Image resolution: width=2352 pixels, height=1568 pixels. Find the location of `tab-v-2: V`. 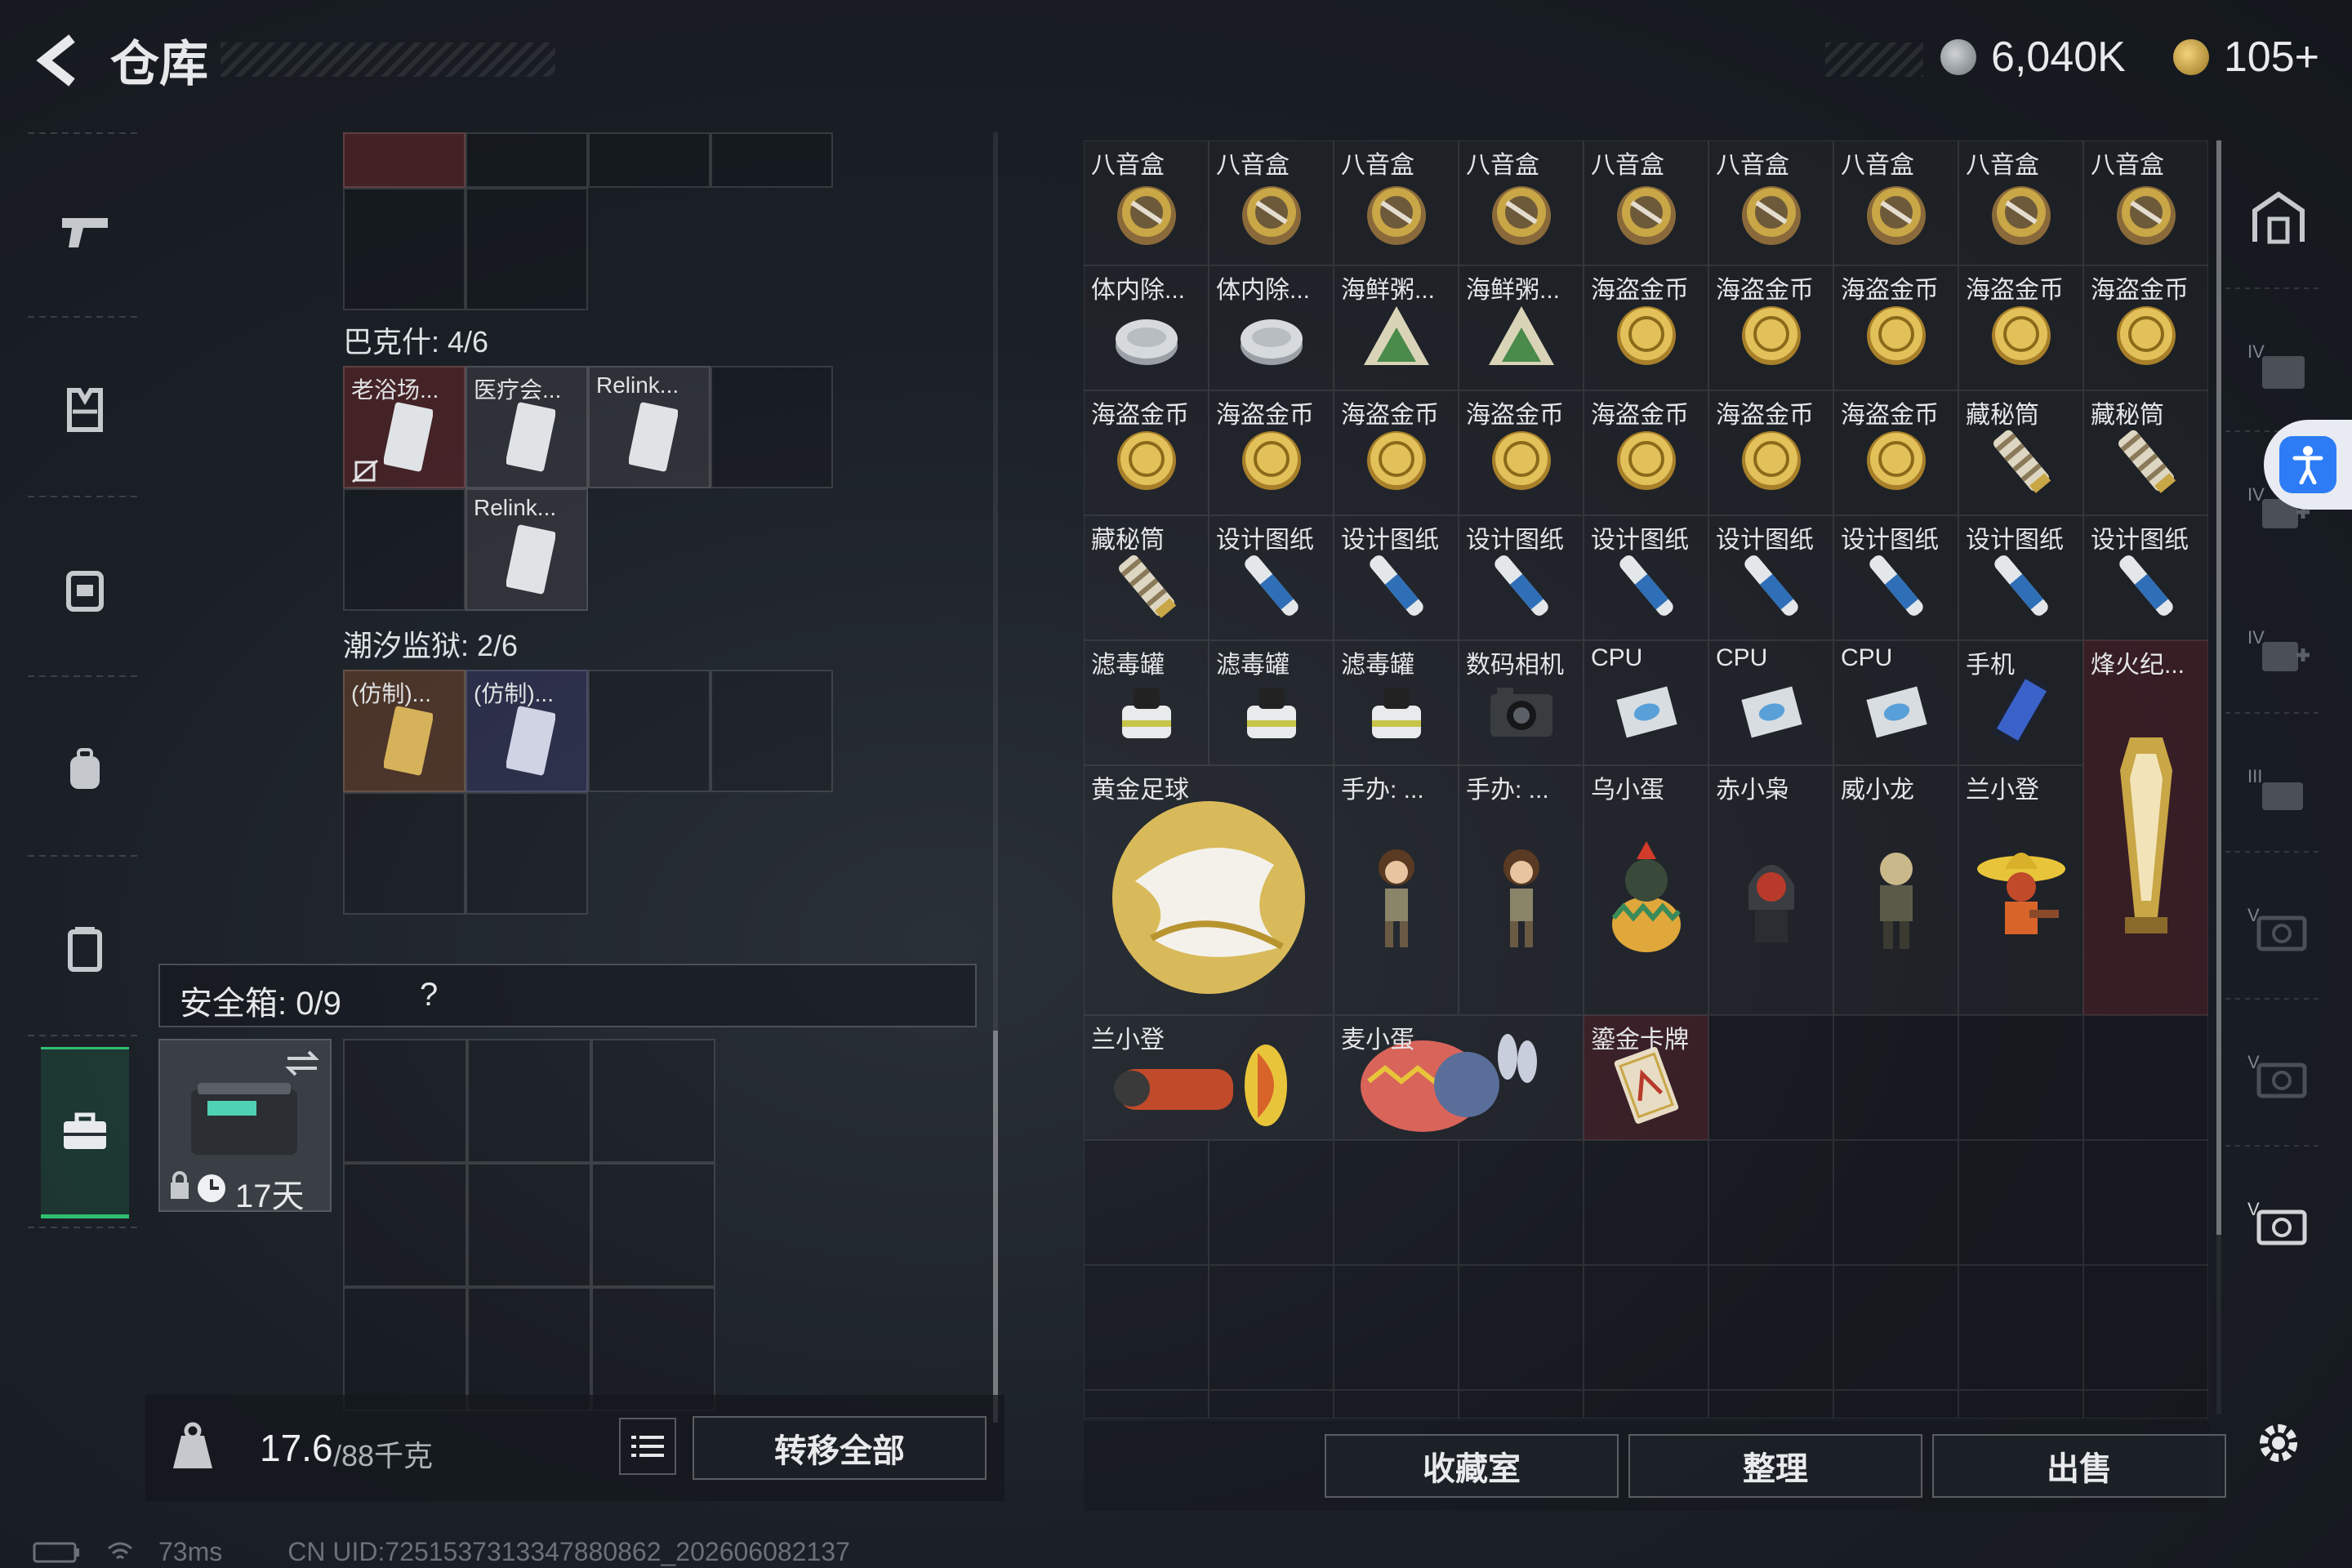

tab-v-2: V is located at coordinates (2278, 1075).